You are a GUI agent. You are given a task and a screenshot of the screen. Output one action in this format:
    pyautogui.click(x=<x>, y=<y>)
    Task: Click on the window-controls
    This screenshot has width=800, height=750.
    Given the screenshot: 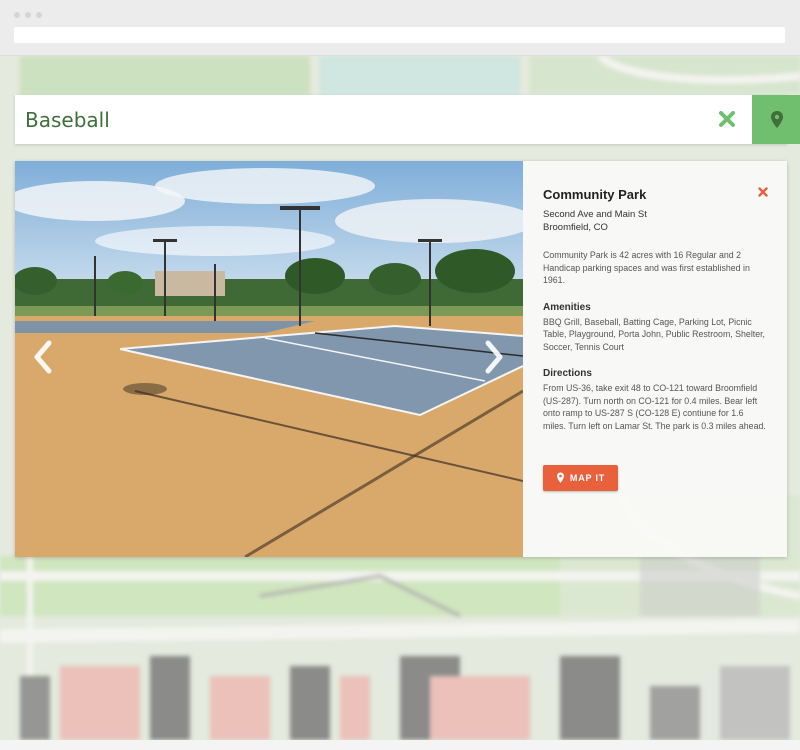 What is the action you would take?
    pyautogui.click(x=28, y=15)
    